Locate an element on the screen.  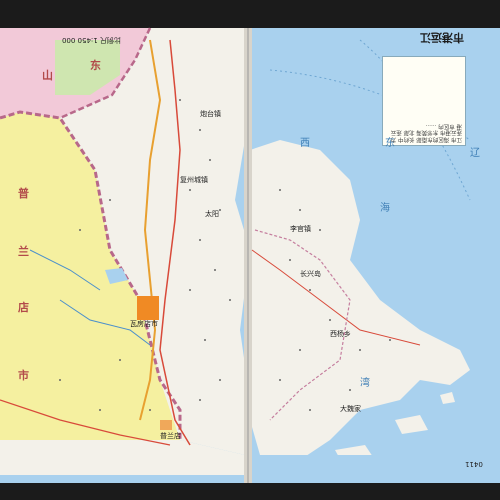
town-label: 普兰店 is located at coordinates (170, 436).